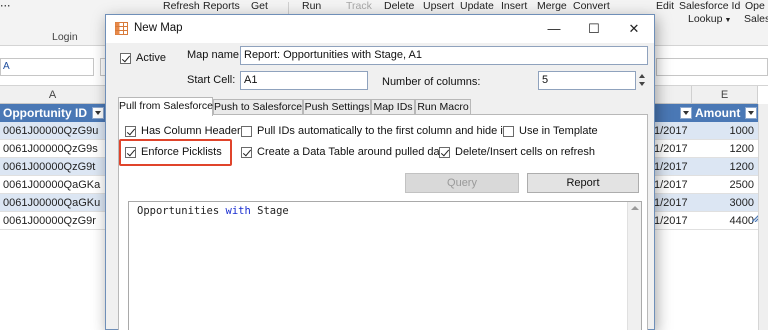 The image size is (768, 330). What do you see at coordinates (380, 29) in the screenshot?
I see `dialog-titlebar: New Map — ☐ ✕` at bounding box center [380, 29].